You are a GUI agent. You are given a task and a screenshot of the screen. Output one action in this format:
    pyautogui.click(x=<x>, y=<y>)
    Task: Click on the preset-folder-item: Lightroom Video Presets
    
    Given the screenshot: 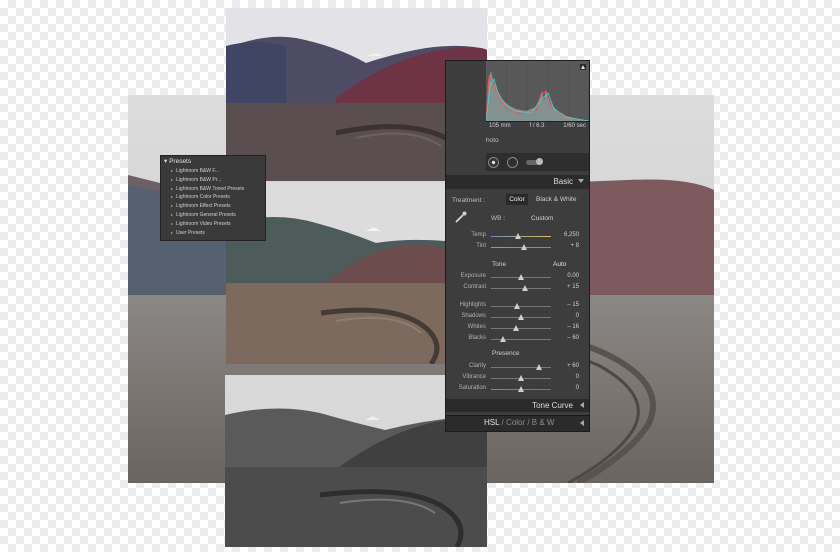 What is the action you would take?
    pyautogui.click(x=218, y=224)
    